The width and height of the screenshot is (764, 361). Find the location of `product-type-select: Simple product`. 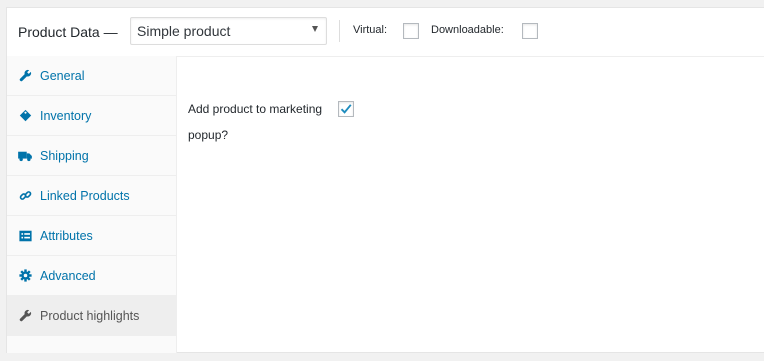

product-type-select: Simple product is located at coordinates (228, 31).